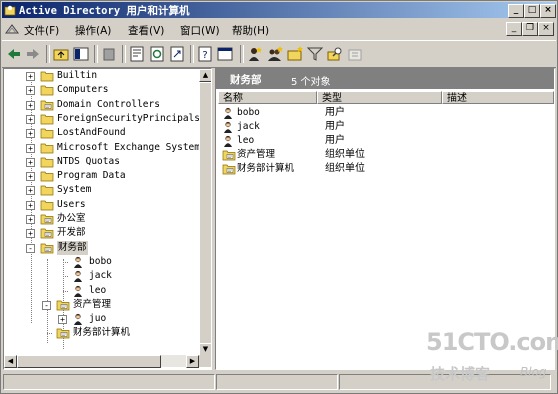  I want to click on add-to-group-icon, so click(355, 54).